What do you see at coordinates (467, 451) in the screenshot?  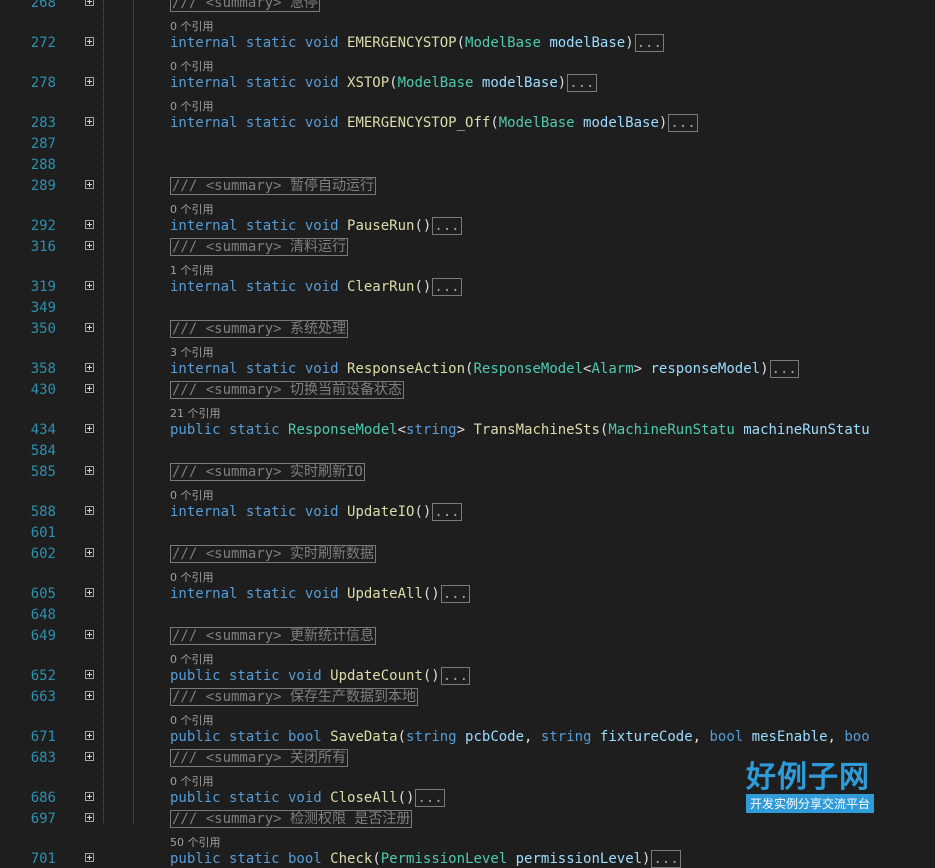 I see `code-line: 584` at bounding box center [467, 451].